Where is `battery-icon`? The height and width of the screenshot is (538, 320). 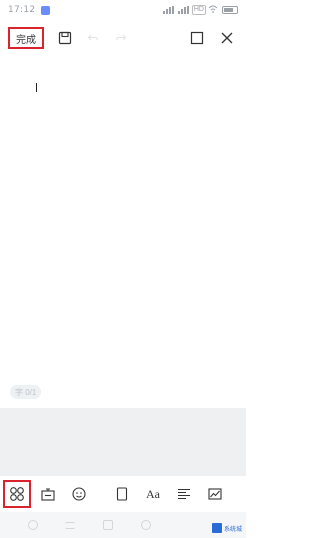 battery-icon is located at coordinates (230, 10).